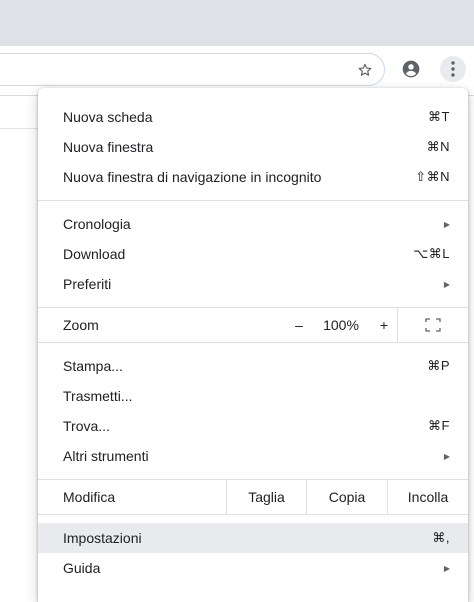  I want to click on star-icon, so click(365, 70).